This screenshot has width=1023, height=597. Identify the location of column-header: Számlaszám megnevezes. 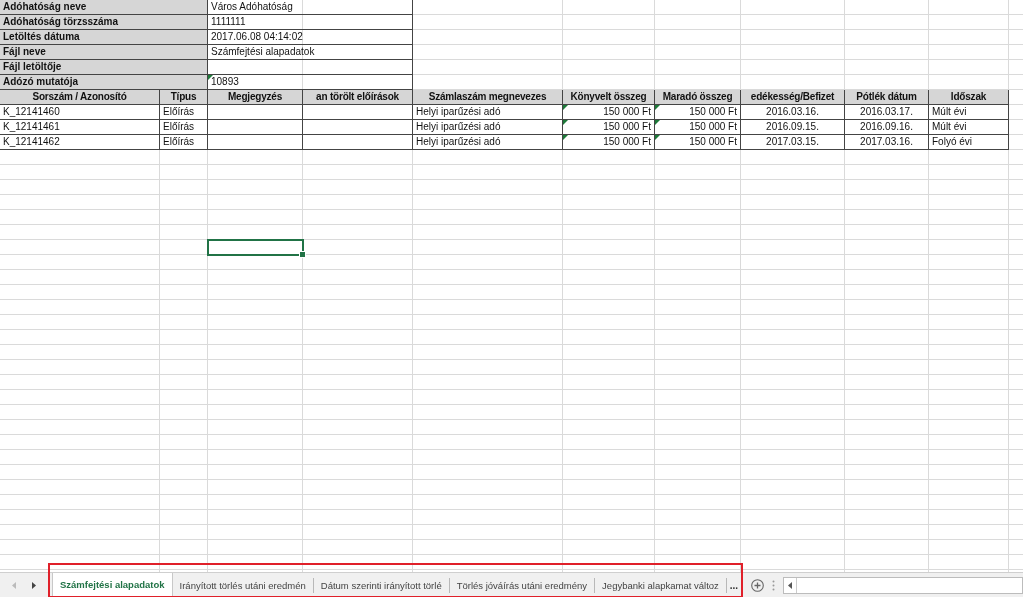
(488, 97).